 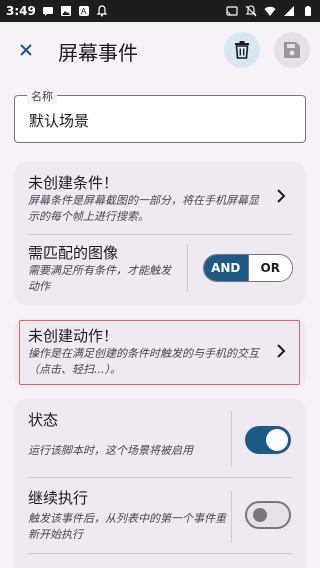 I want to click on state-vertical-divider, so click(x=231, y=439).